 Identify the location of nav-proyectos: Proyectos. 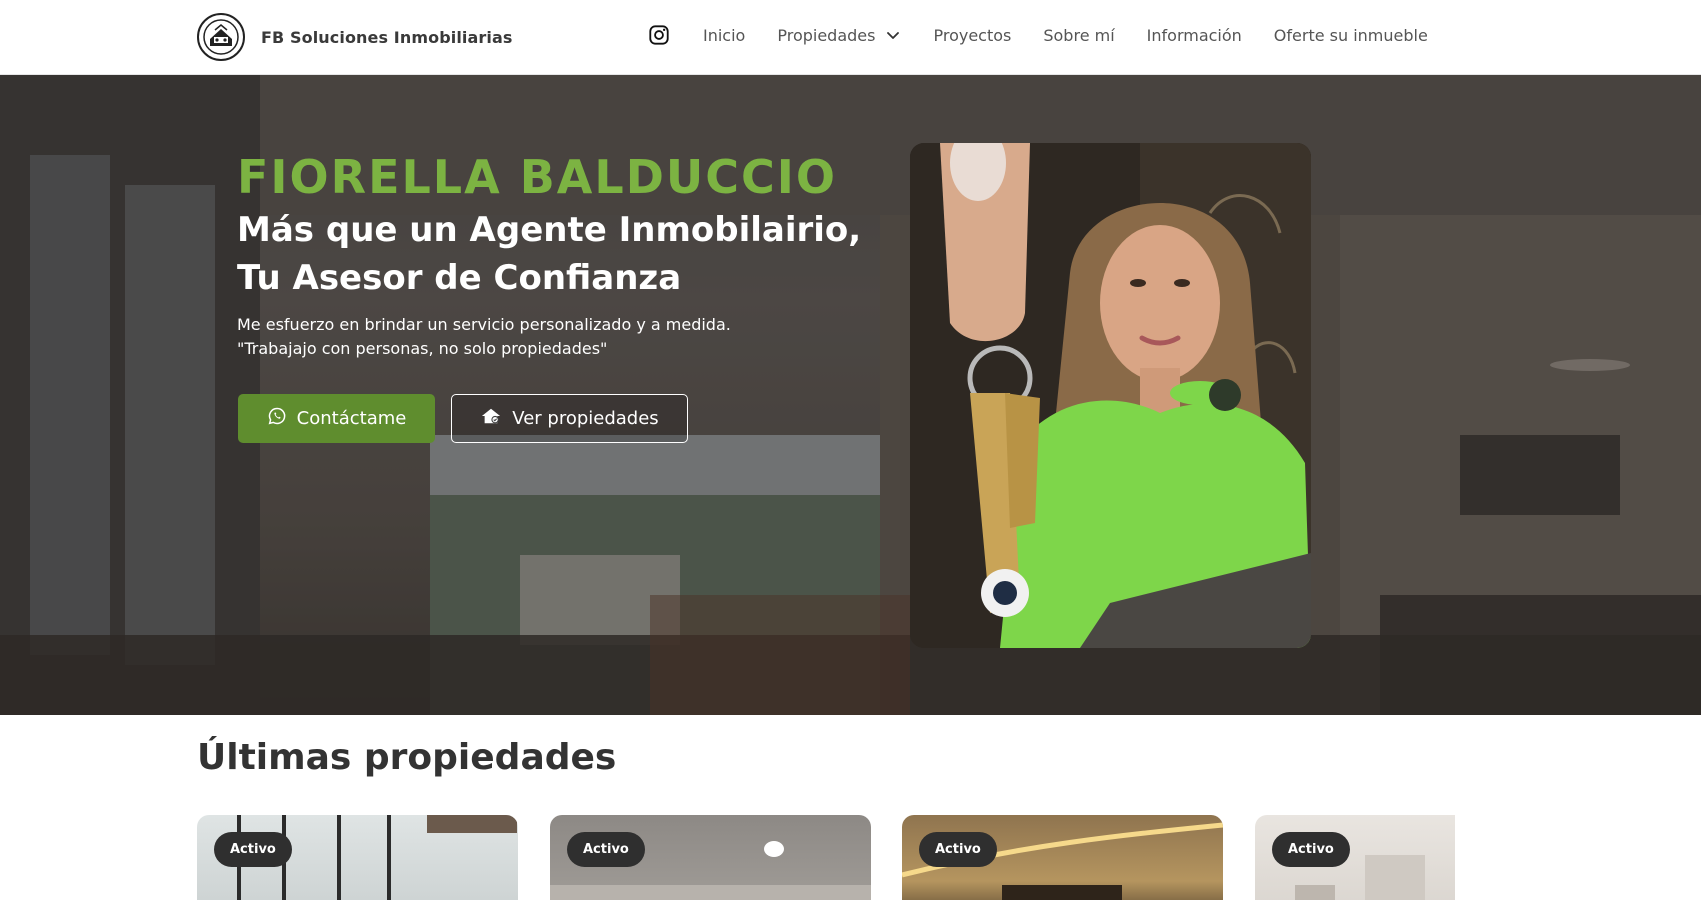
(972, 35).